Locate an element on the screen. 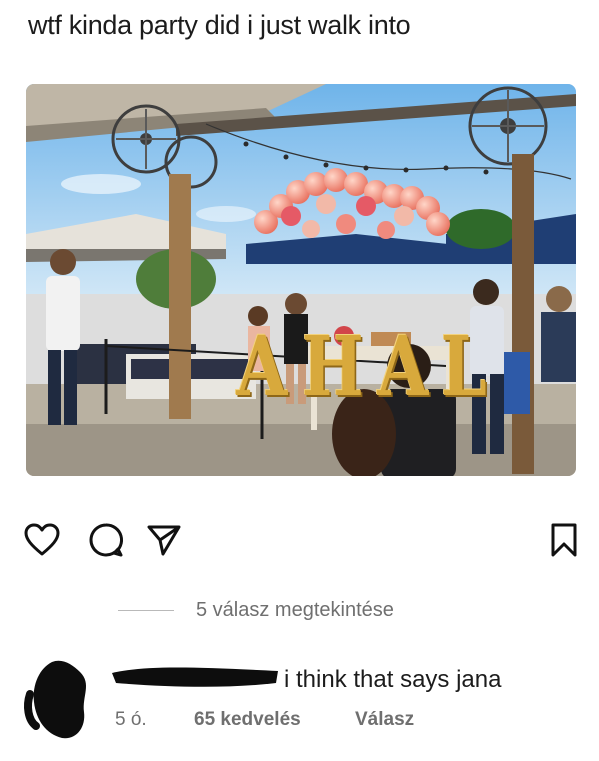 The image size is (599, 761). reply-button: Válasz is located at coordinates (384, 720).